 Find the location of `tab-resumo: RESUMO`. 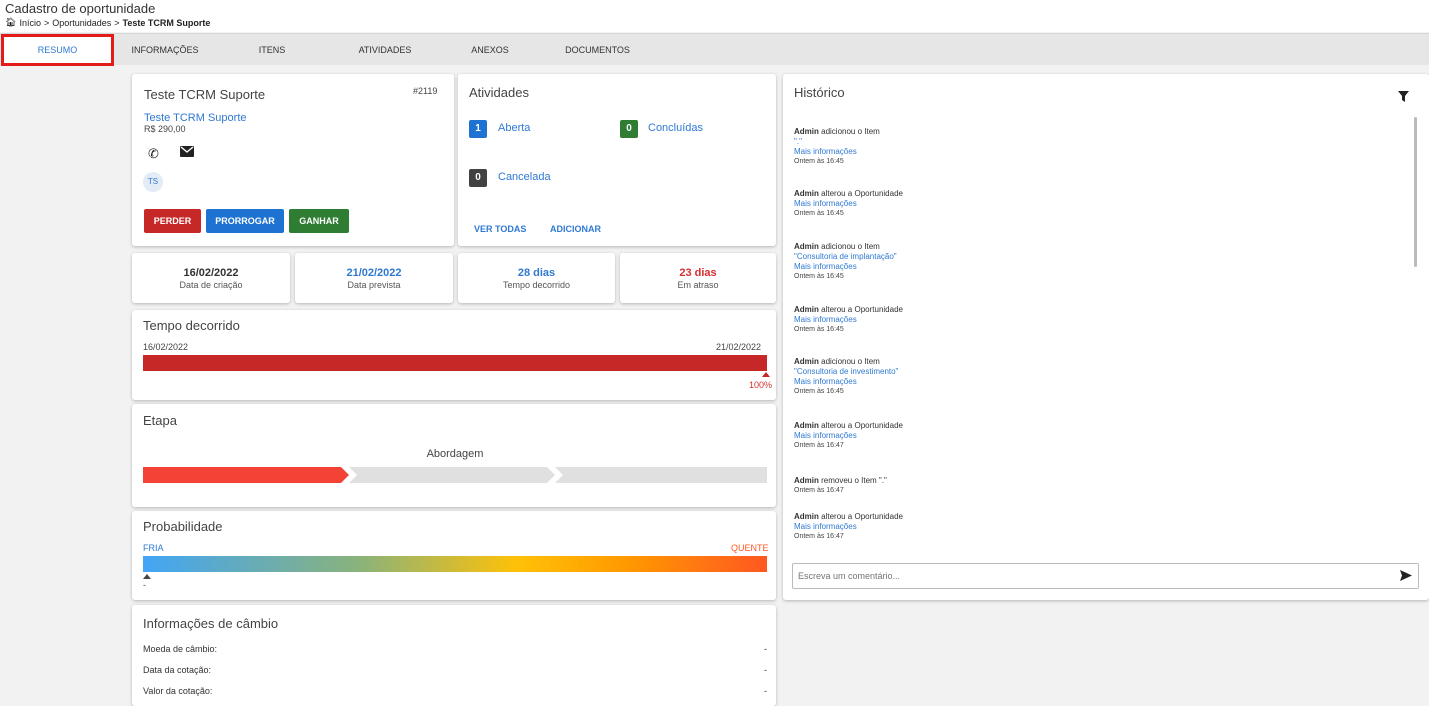

tab-resumo: RESUMO is located at coordinates (57, 50).